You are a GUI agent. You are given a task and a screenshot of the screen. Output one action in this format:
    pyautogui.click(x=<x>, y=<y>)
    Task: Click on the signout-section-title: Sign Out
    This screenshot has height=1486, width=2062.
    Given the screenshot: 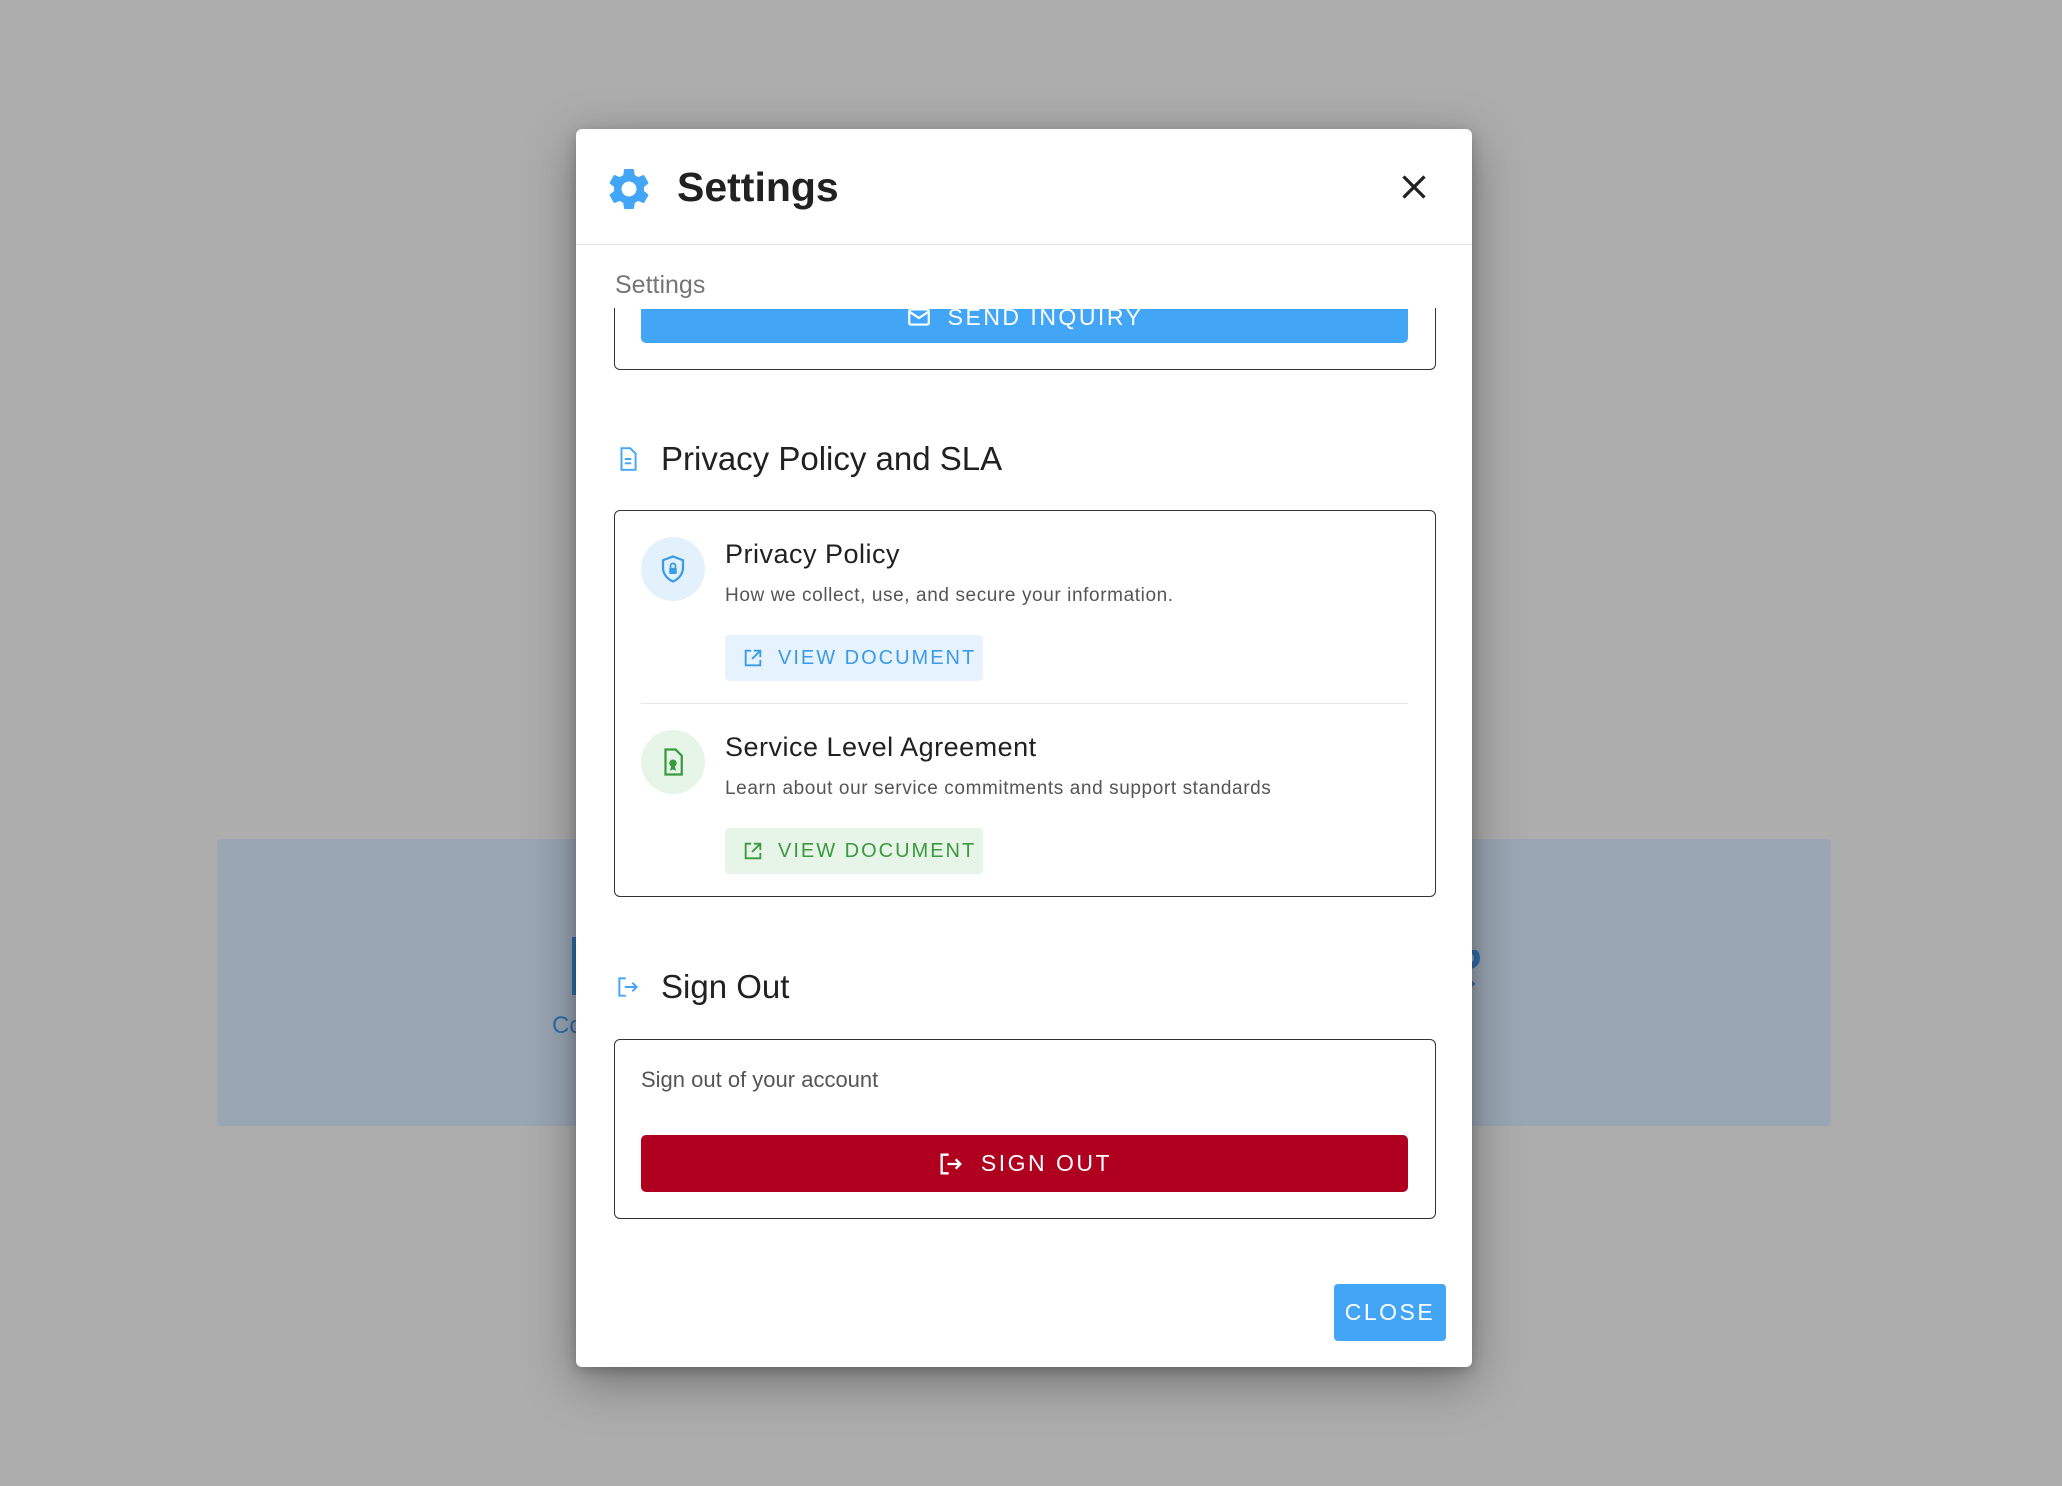 What is the action you would take?
    pyautogui.click(x=725, y=986)
    